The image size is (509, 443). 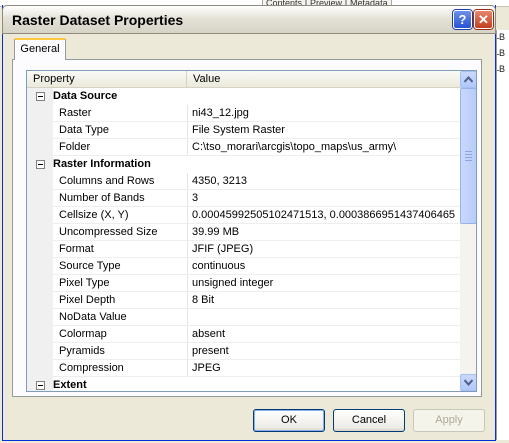 What do you see at coordinates (243, 368) in the screenshot?
I see `property-row: Compression JPEG` at bounding box center [243, 368].